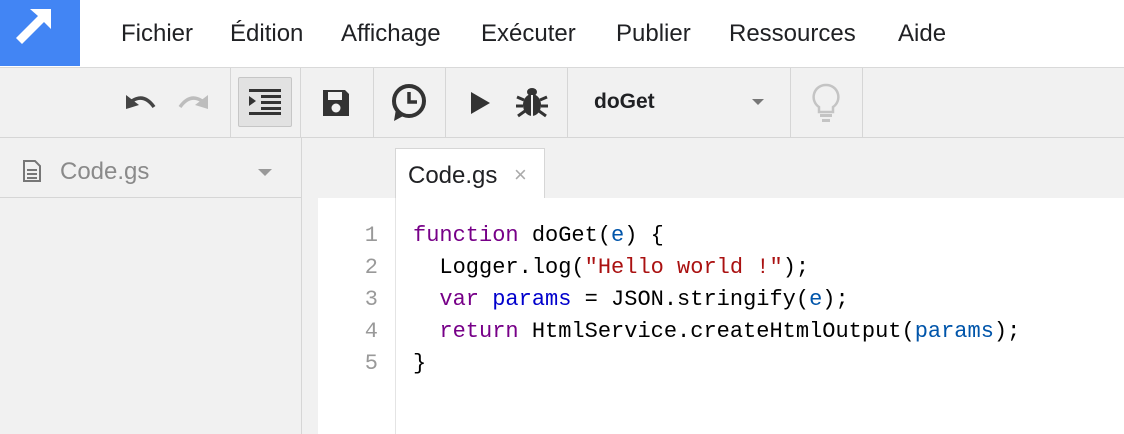 Image resolution: width=1124 pixels, height=434 pixels. What do you see at coordinates (32, 171) in the screenshot?
I see `document-icon` at bounding box center [32, 171].